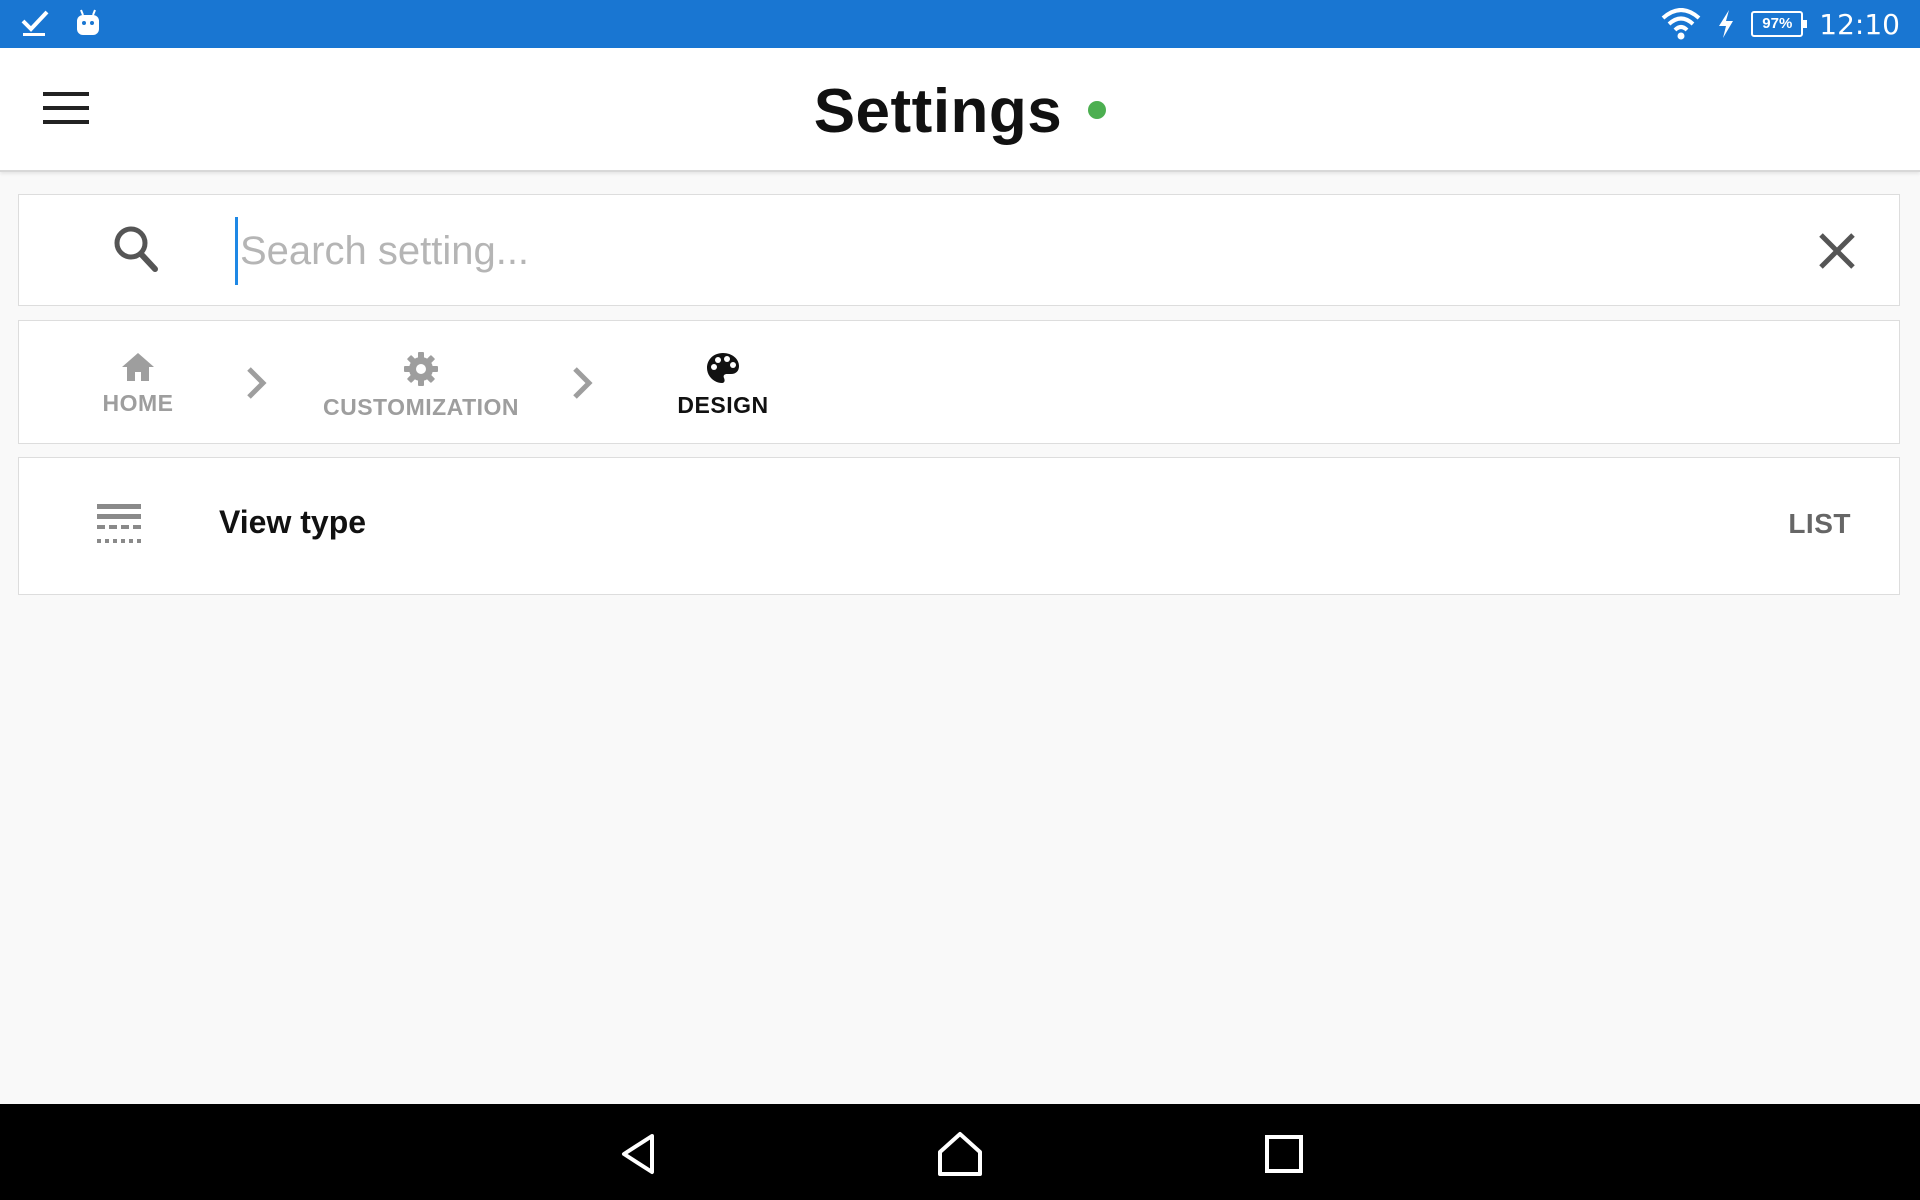 This screenshot has width=1920, height=1200. What do you see at coordinates (959, 382) in the screenshot?
I see `breadcrumb: HOME CUSTOMIZATION DESIGN` at bounding box center [959, 382].